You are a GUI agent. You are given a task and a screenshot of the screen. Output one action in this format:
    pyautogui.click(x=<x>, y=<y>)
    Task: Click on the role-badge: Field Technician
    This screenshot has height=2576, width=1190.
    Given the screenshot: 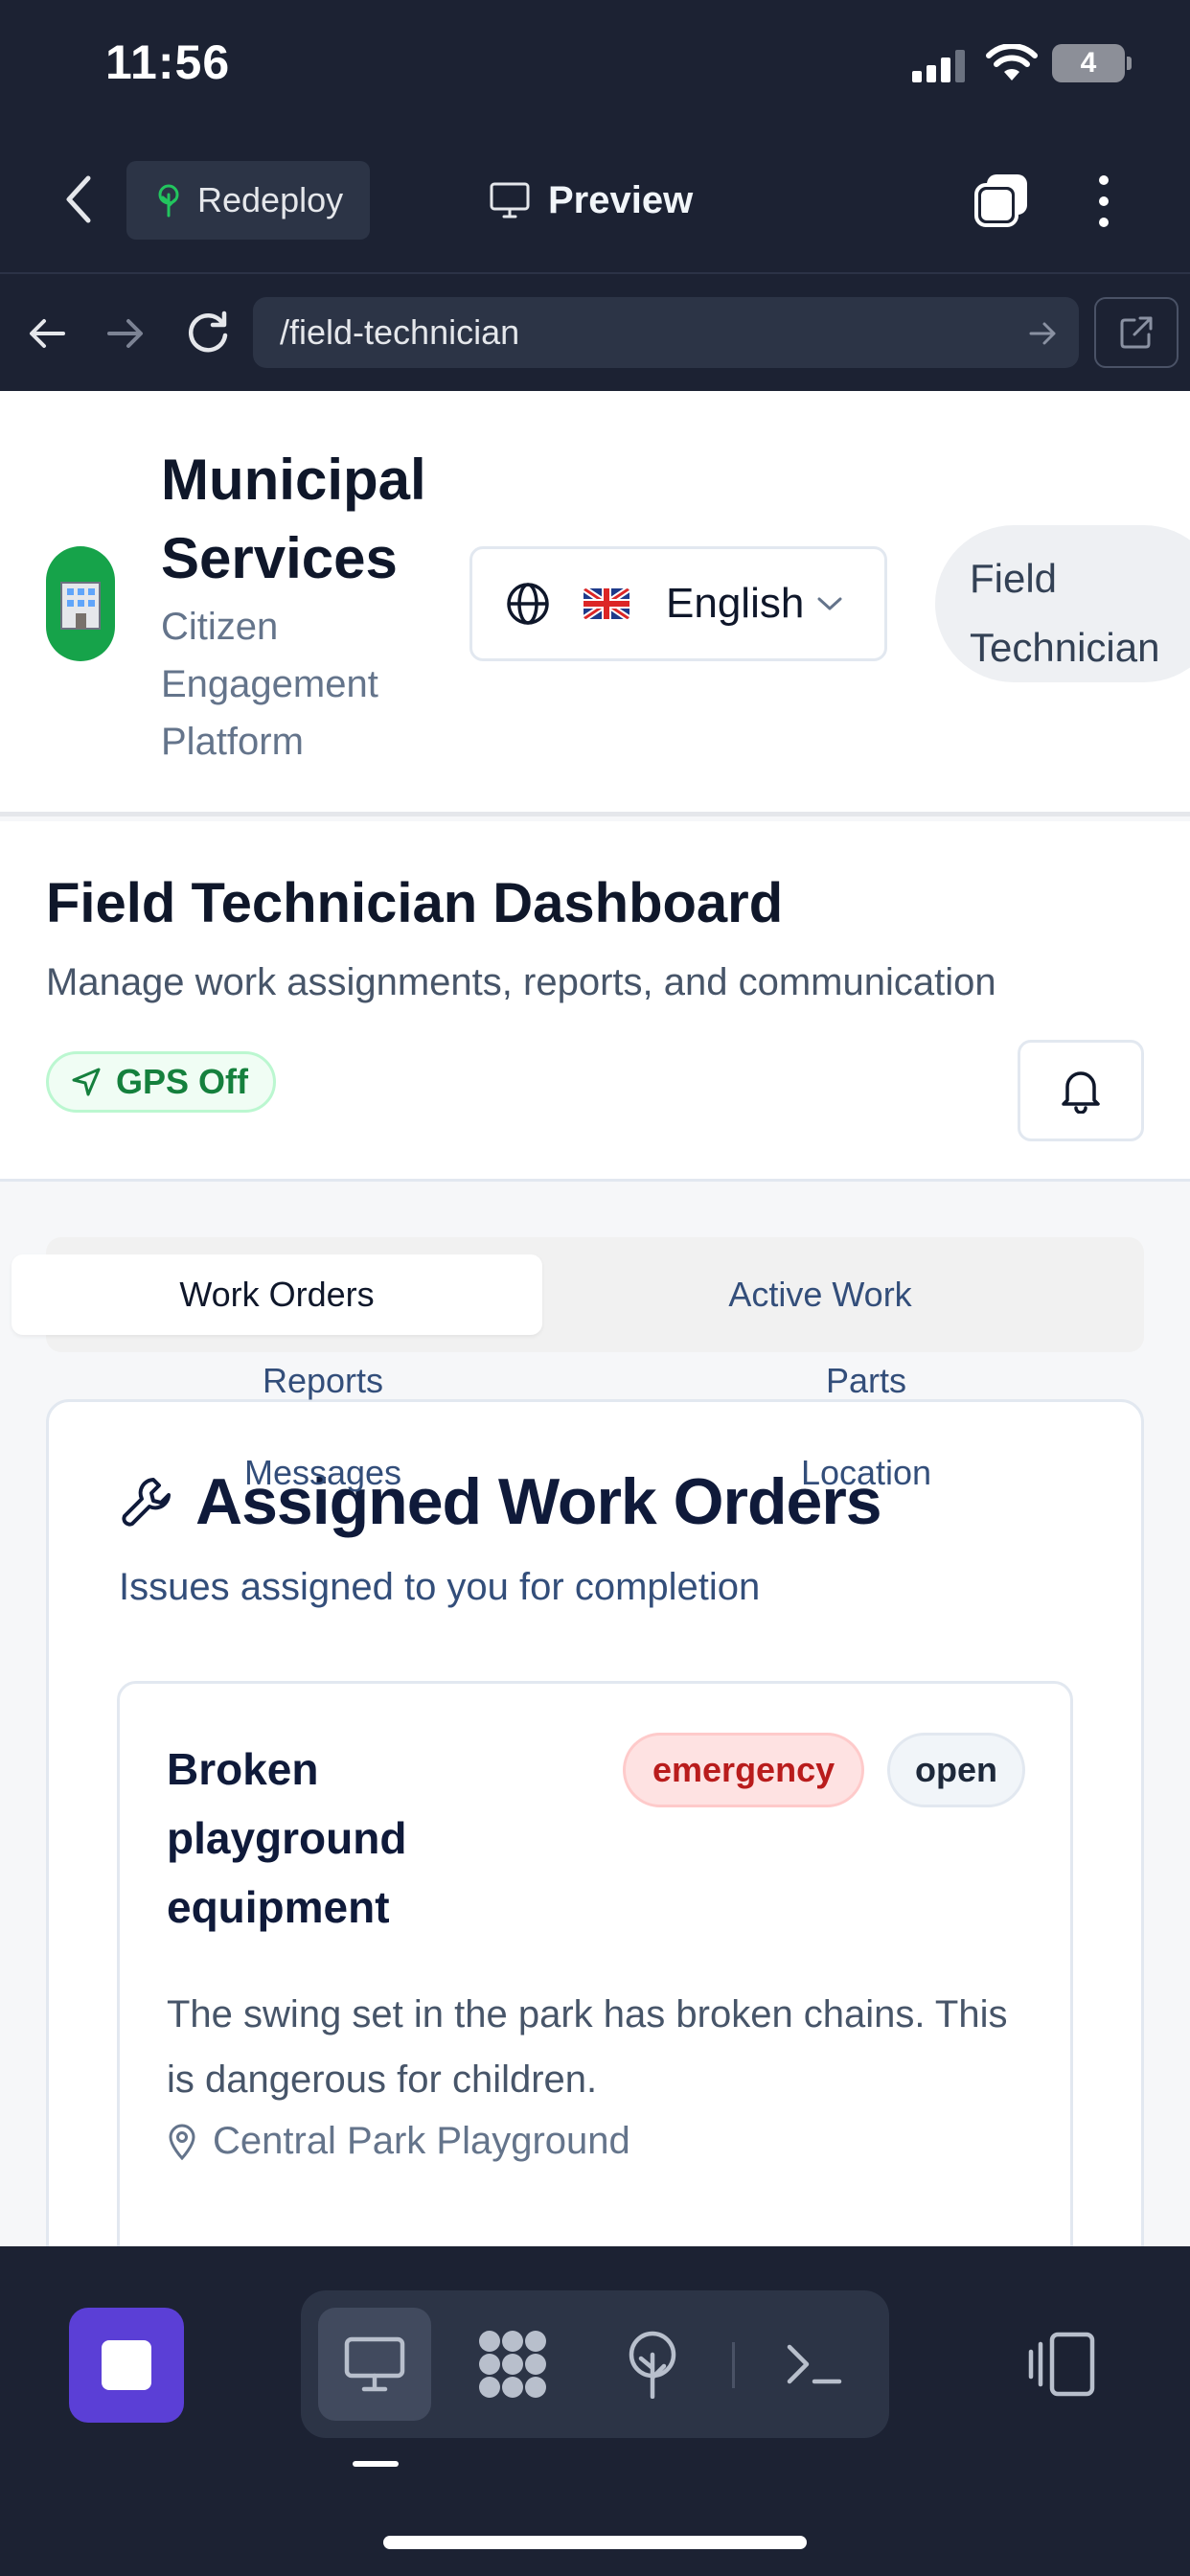 What is the action you would take?
    pyautogui.click(x=1063, y=603)
    